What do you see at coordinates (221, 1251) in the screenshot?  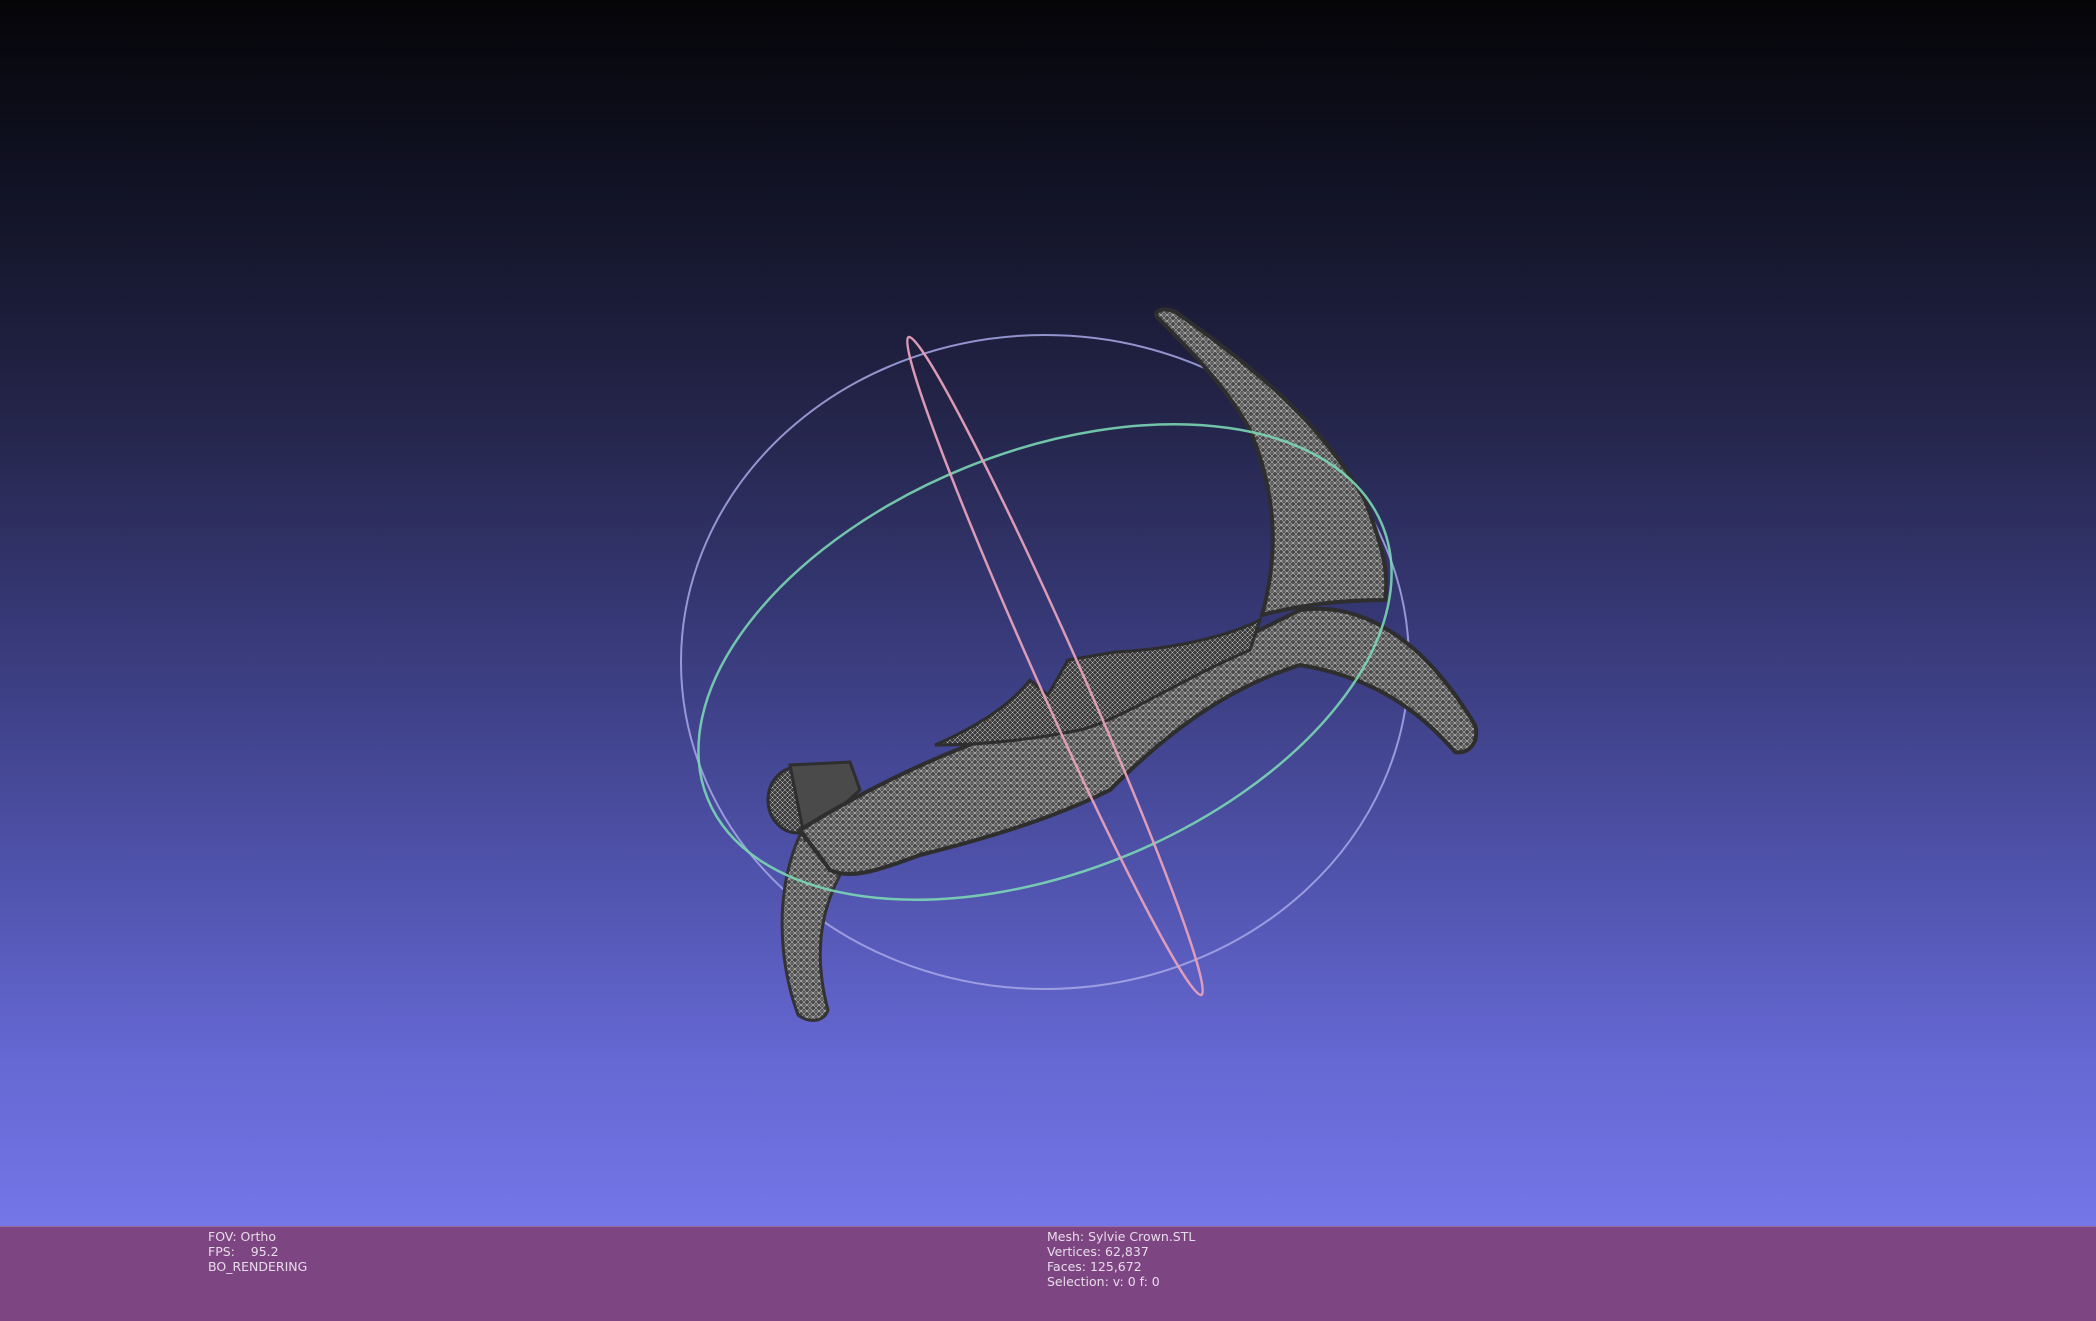 I see `fps-label: FPS:` at bounding box center [221, 1251].